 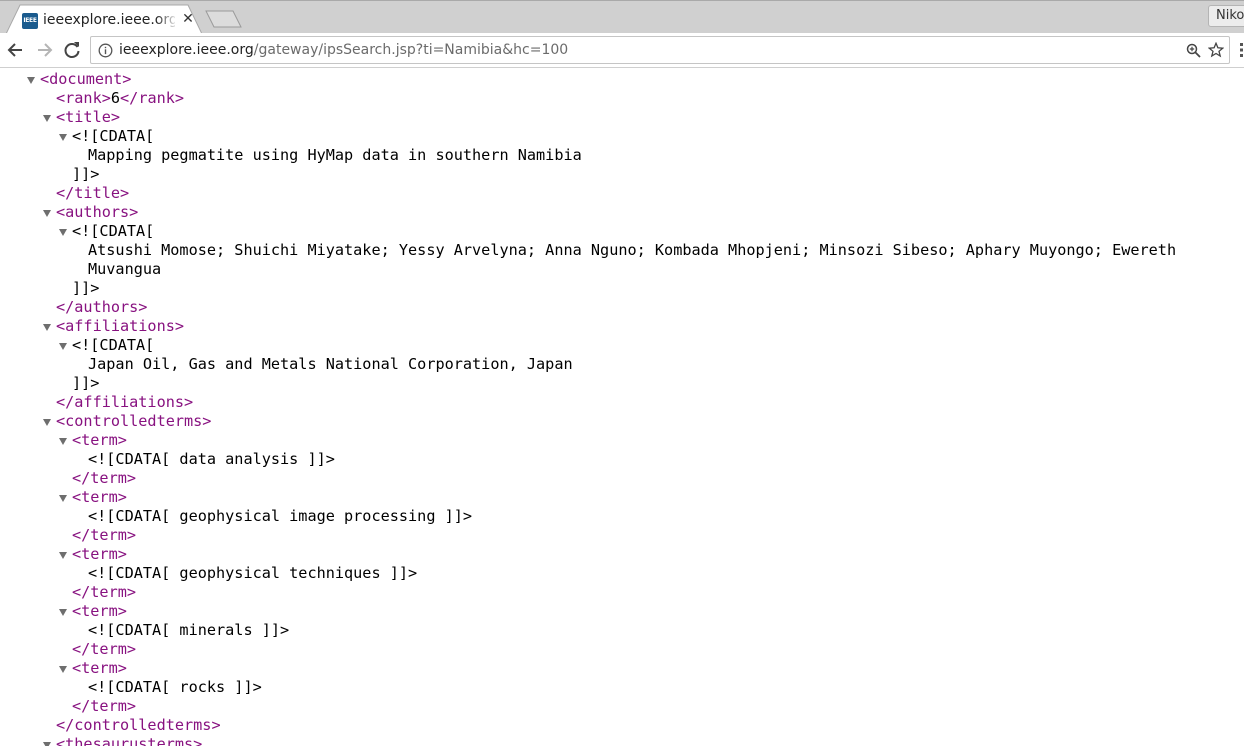 What do you see at coordinates (186, 50) in the screenshot?
I see `url-host: ieeexplore.ieee.org` at bounding box center [186, 50].